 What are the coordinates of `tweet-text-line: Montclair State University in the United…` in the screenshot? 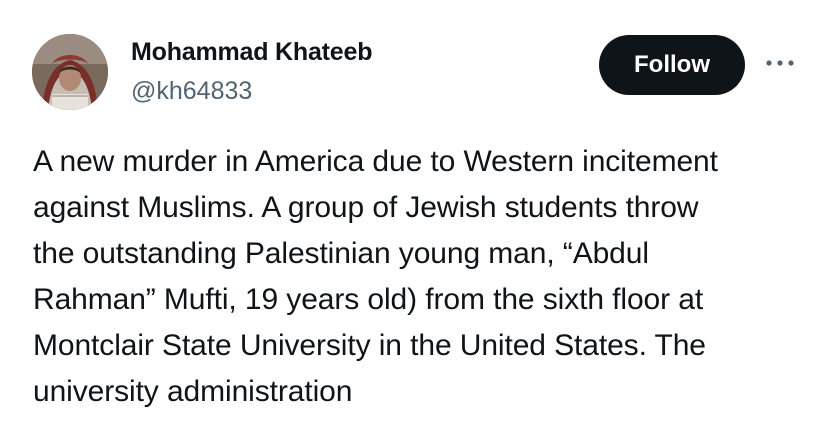 It's located at (369, 345).